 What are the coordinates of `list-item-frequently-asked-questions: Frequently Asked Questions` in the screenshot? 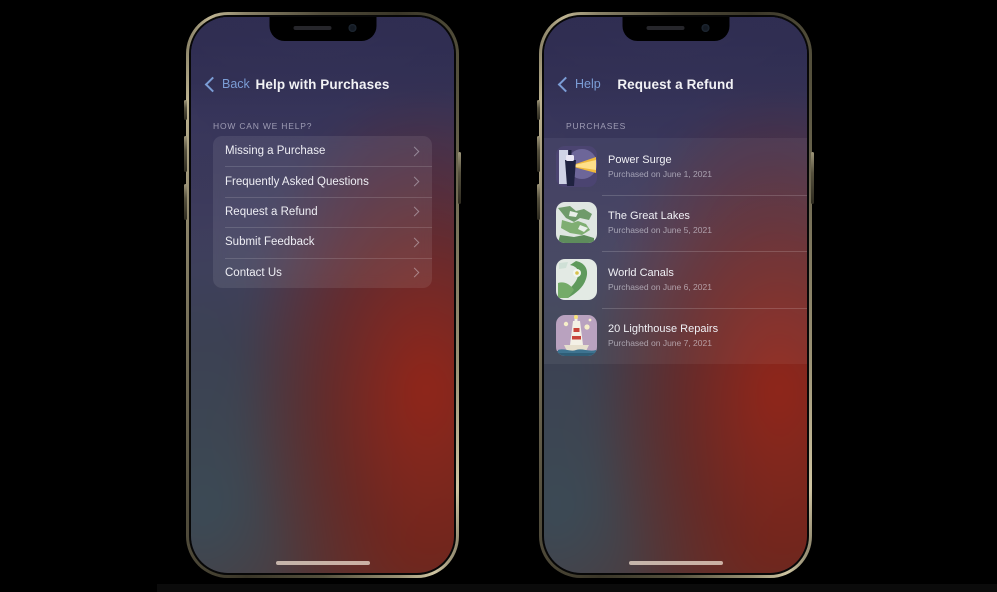 It's located at (322, 181).